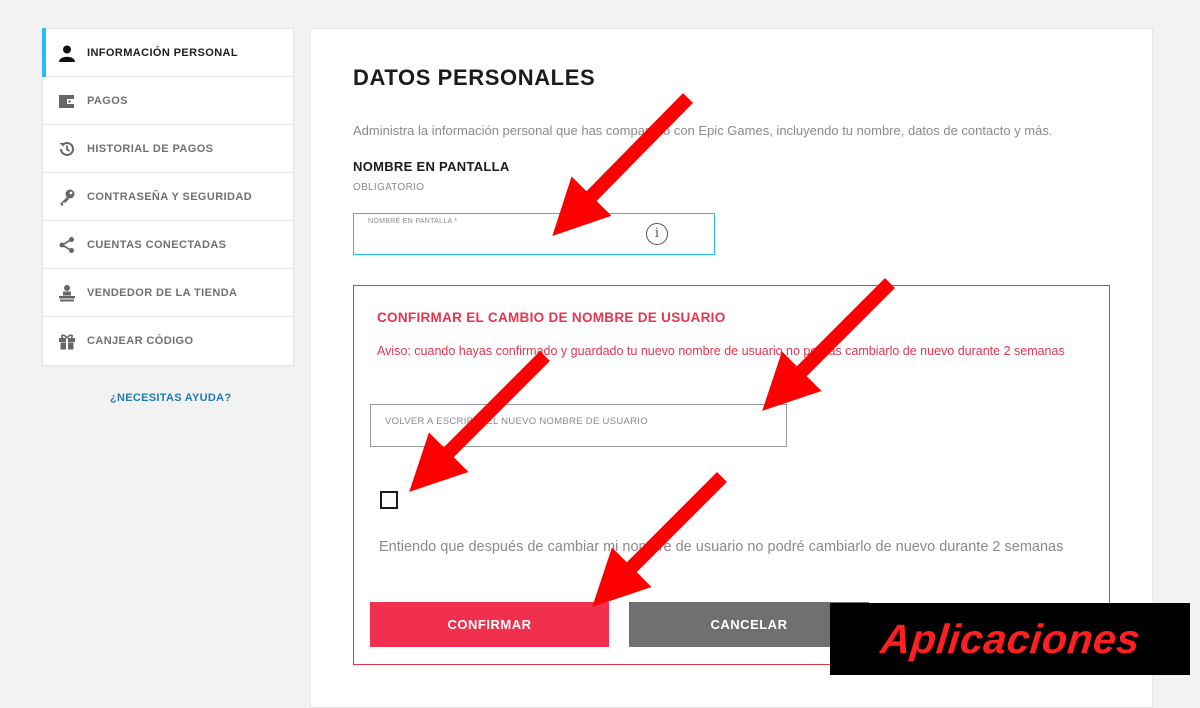  What do you see at coordinates (67, 293) in the screenshot?
I see `seller-icon` at bounding box center [67, 293].